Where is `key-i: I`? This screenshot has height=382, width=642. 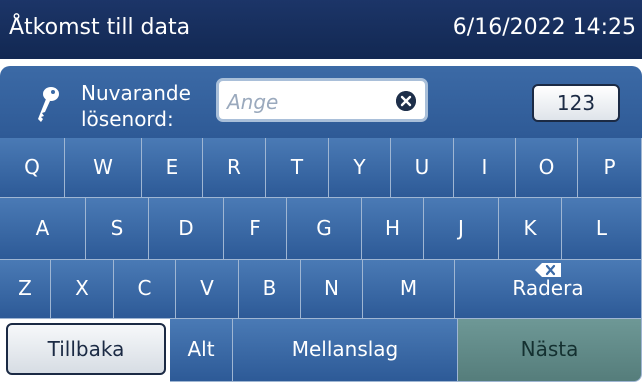
key-i: I is located at coordinates (485, 168).